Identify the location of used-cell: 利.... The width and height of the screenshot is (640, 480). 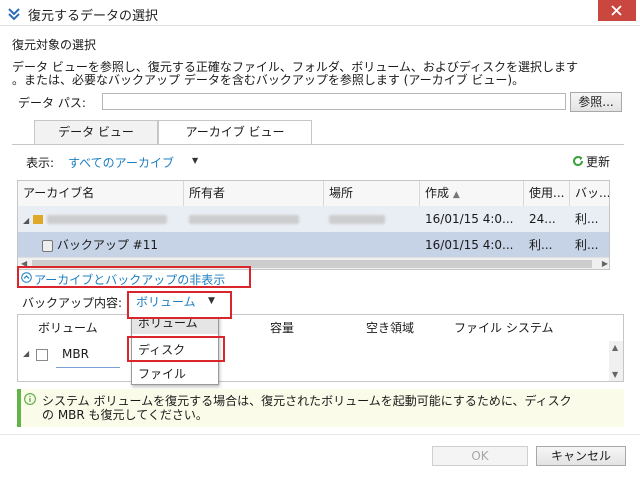
(541, 245).